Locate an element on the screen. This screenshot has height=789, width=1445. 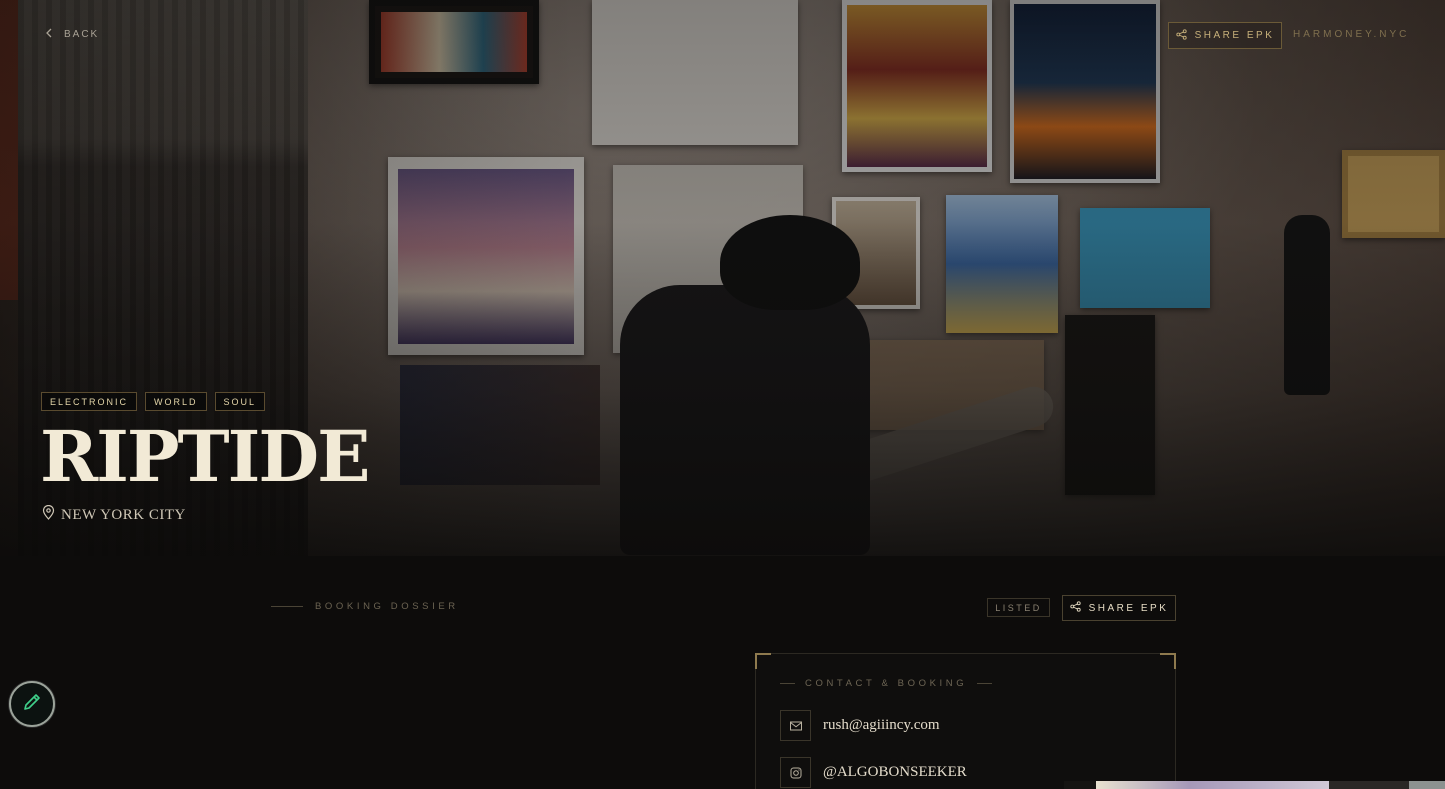
genre-tag: SOUL is located at coordinates (240, 401).